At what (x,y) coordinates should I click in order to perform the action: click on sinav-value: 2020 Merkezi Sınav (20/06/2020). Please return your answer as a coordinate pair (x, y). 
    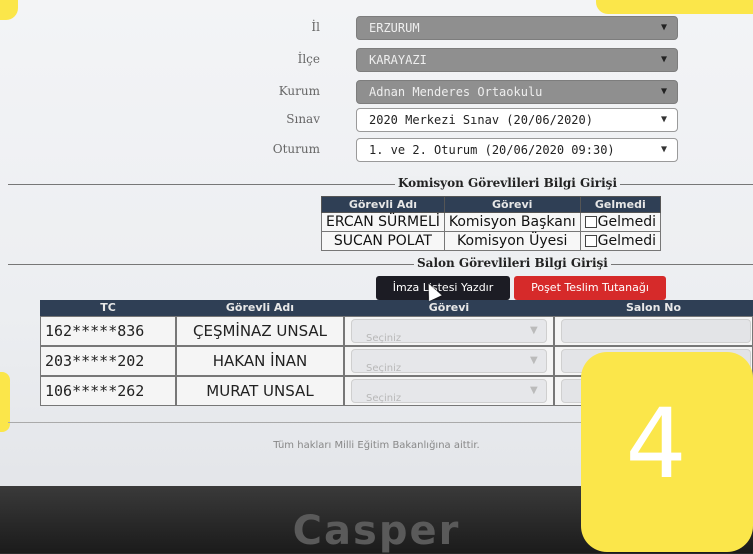
    Looking at the image, I should click on (481, 120).